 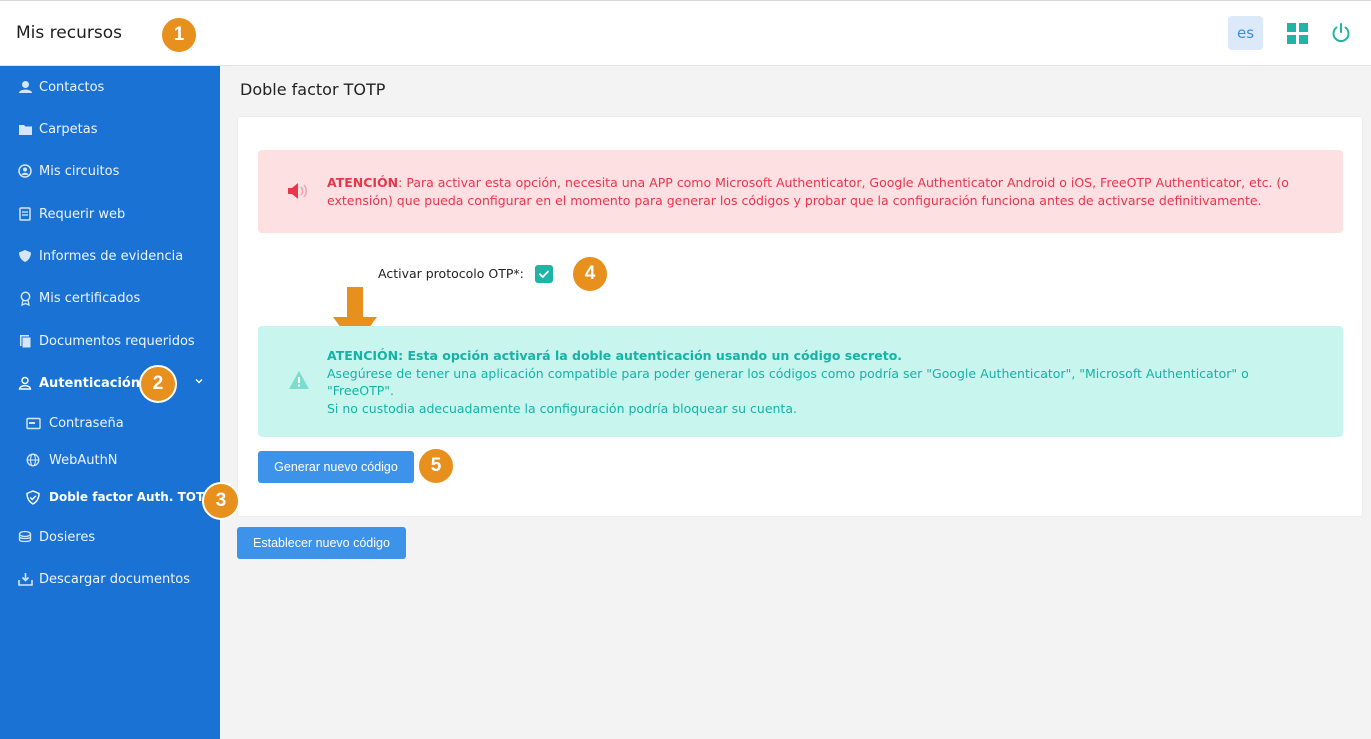 I want to click on step-marker-2: 2, so click(x=158, y=384).